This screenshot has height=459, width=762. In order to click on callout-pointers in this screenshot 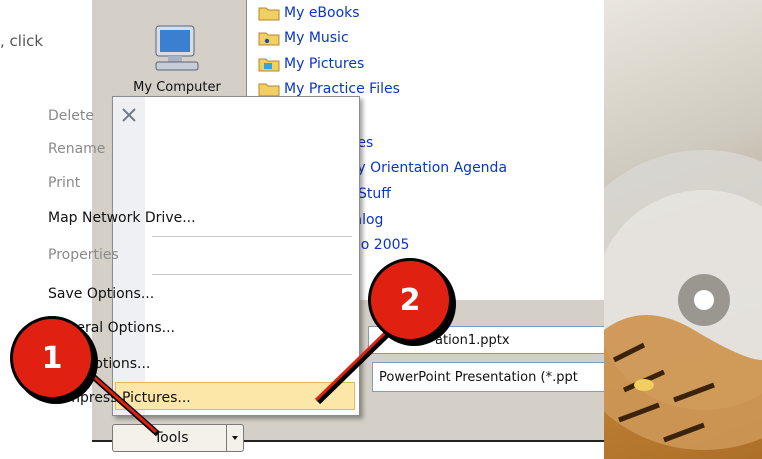, I will do `click(240, 381)`.